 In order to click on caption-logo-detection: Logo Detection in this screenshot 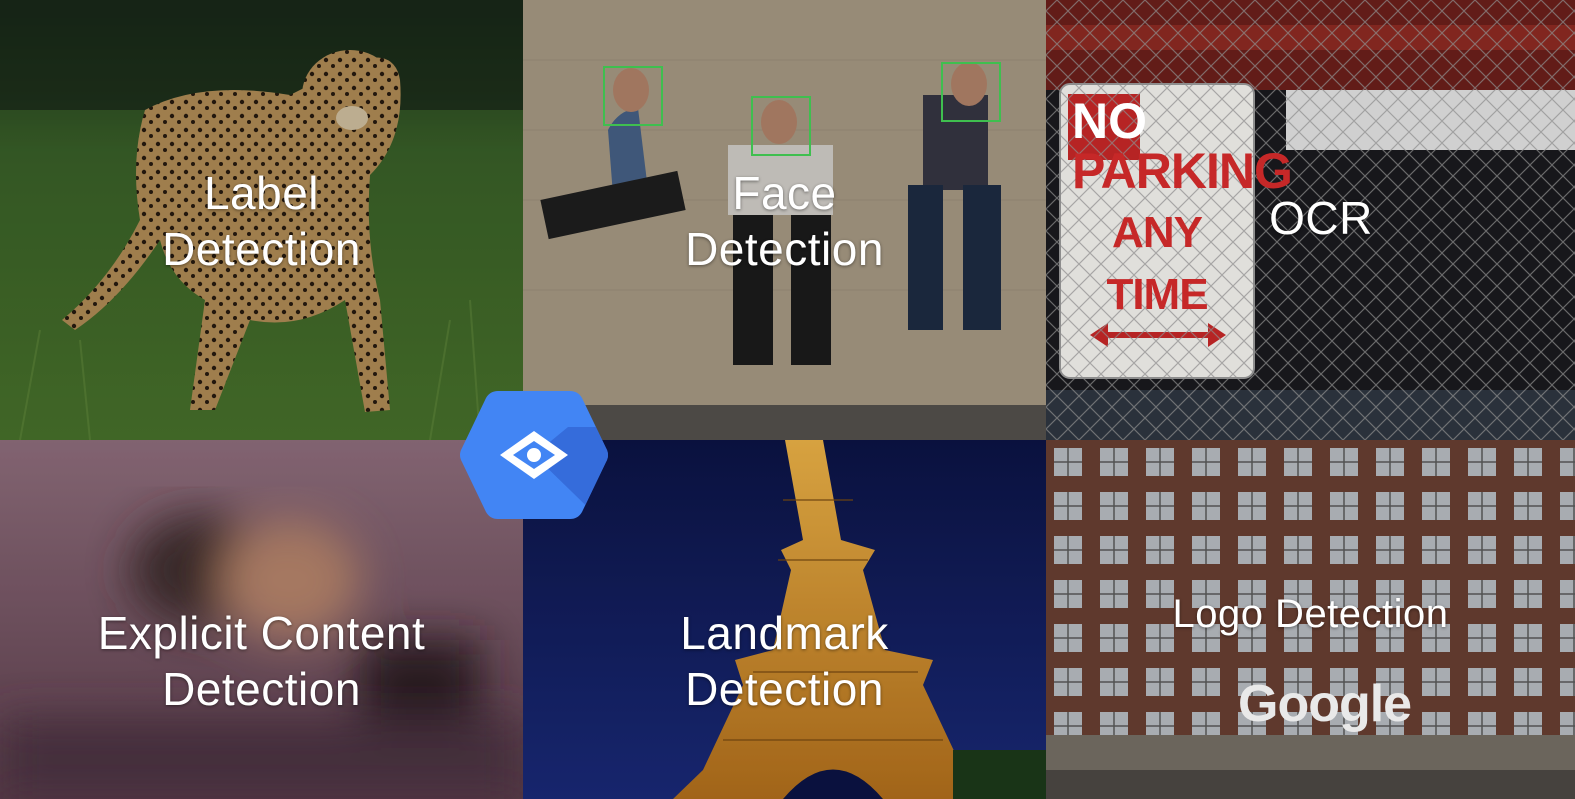, I will do `click(1310, 614)`.